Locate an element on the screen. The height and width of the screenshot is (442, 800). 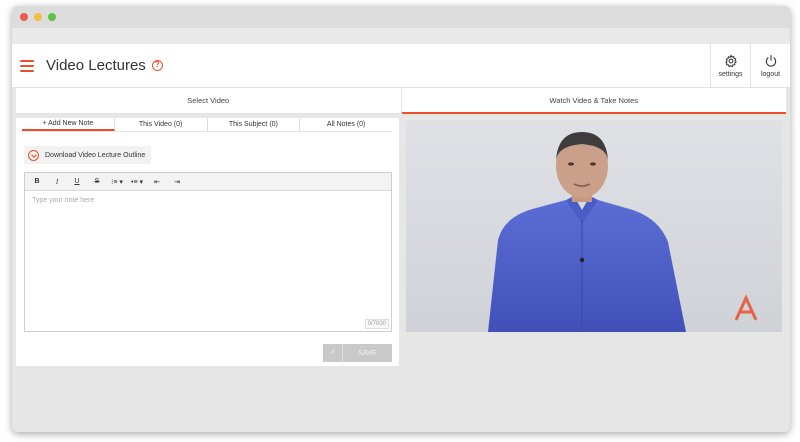
download-icon is located at coordinates (33, 155).